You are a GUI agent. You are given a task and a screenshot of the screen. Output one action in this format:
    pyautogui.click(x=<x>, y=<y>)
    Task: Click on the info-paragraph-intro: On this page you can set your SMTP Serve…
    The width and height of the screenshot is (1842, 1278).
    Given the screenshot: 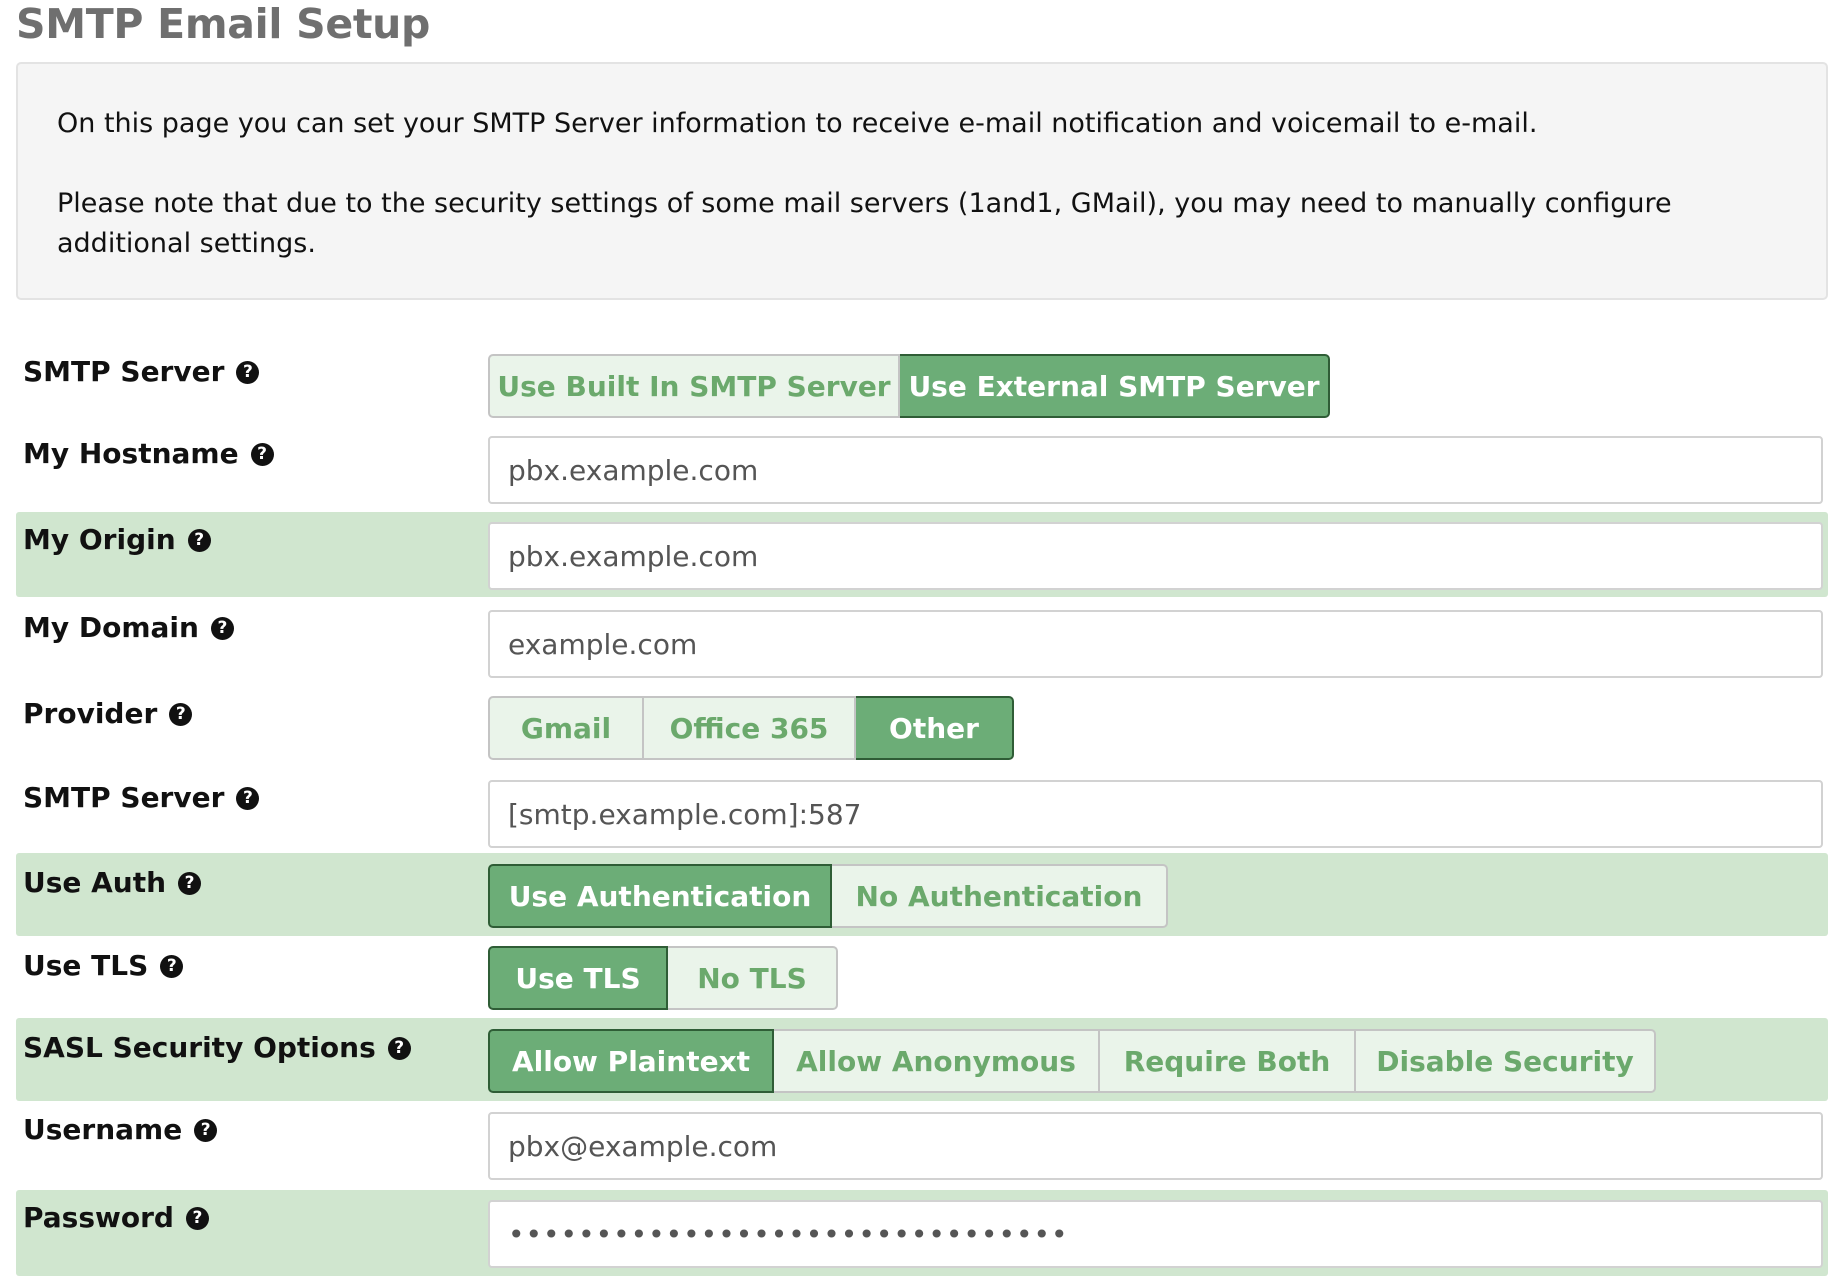 What is the action you would take?
    pyautogui.click(x=797, y=123)
    